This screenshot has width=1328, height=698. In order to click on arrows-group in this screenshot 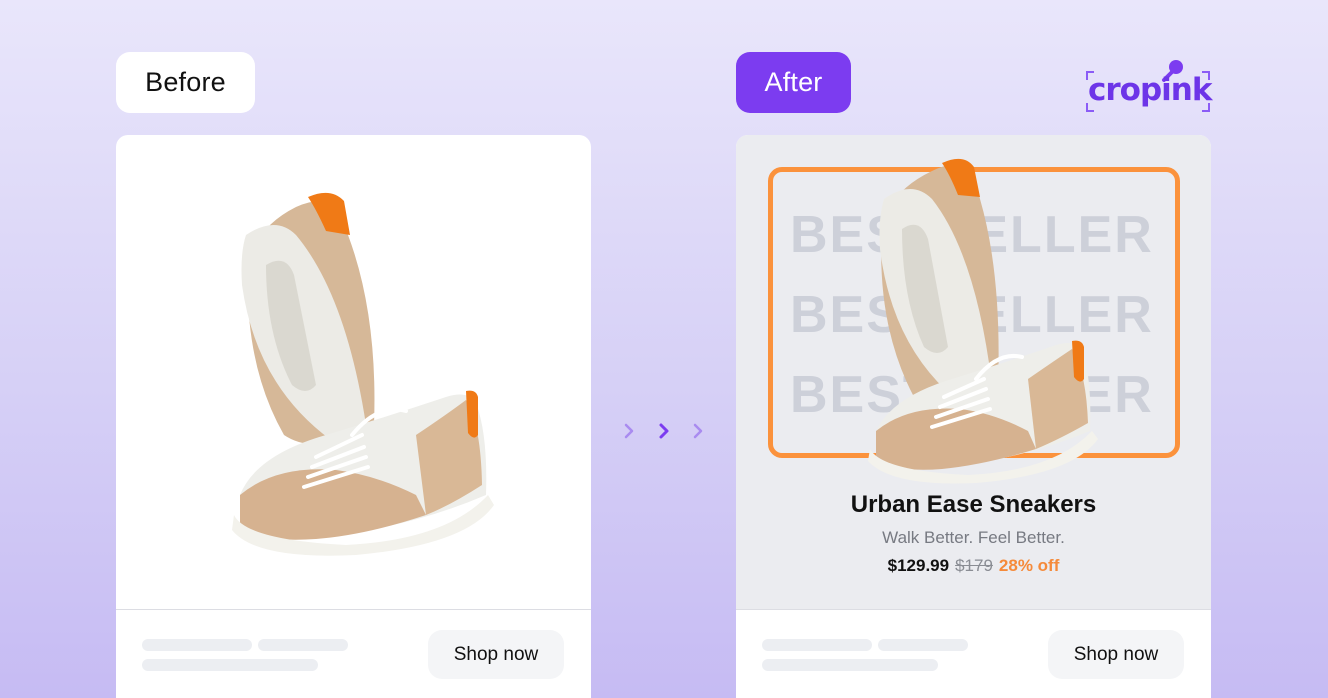, I will do `click(663, 431)`.